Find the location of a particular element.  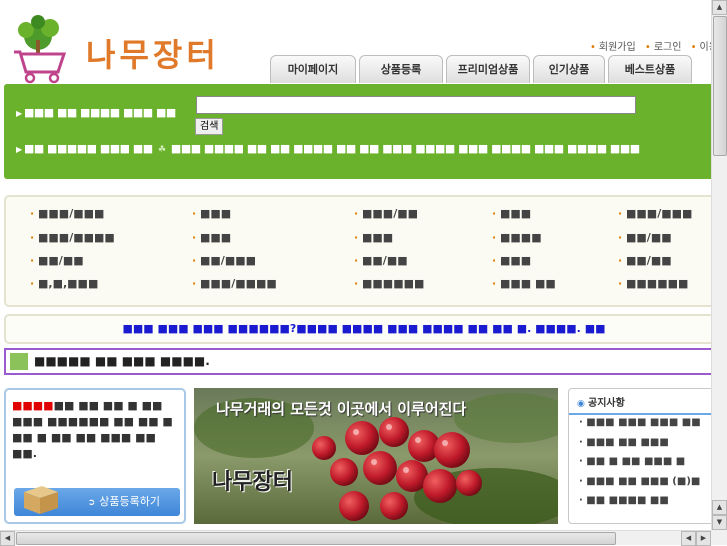

vertical-scroll-thumb is located at coordinates (720, 86).